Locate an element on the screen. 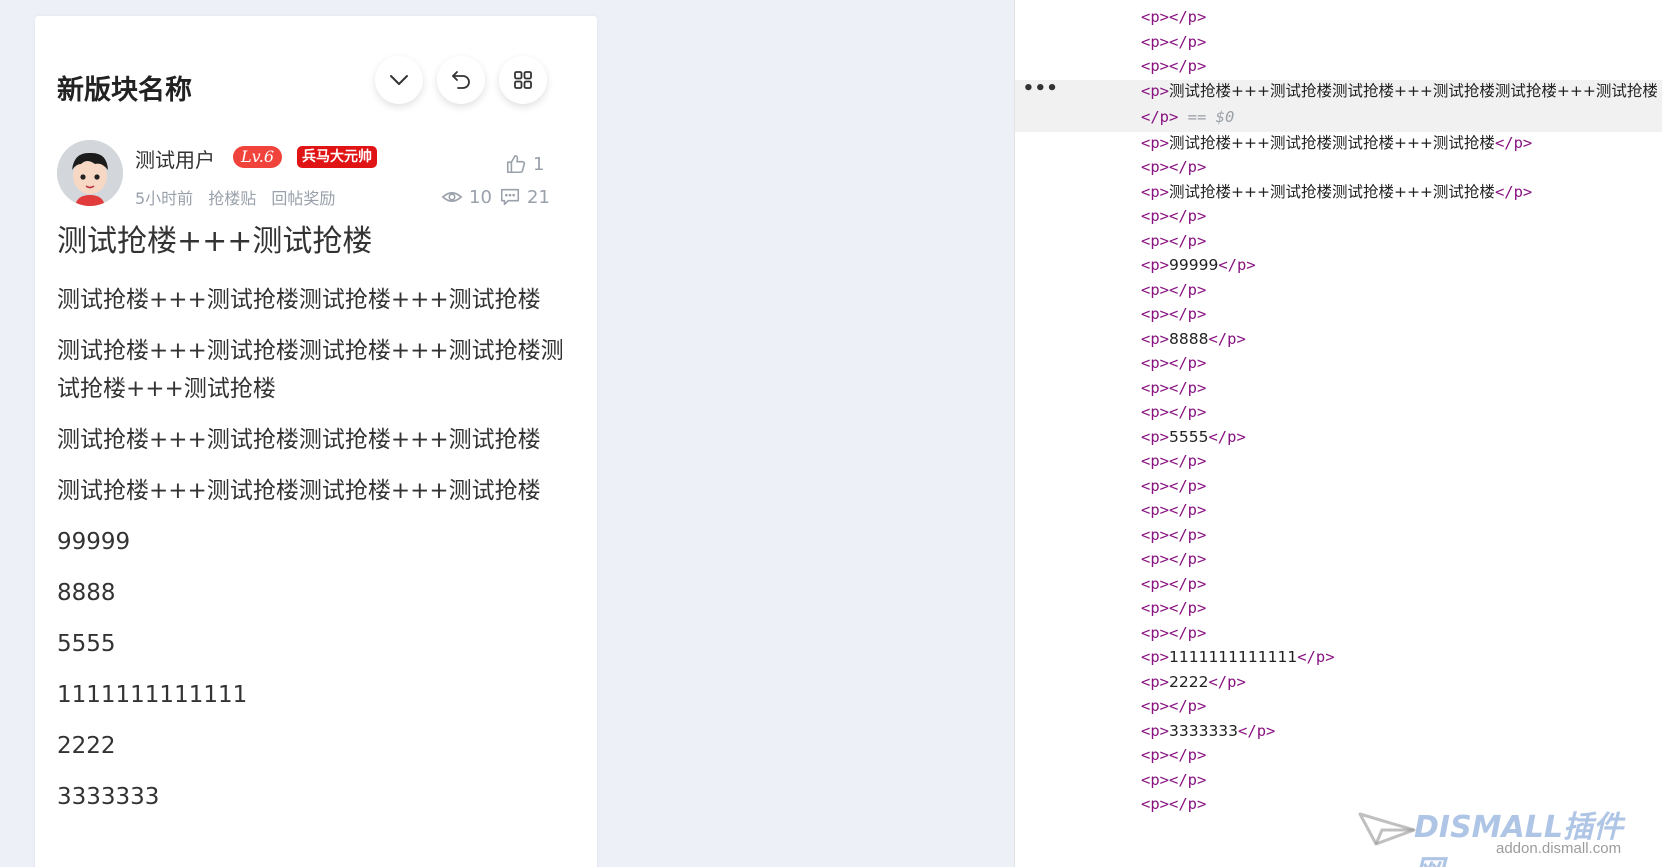 This screenshot has height=867, width=1662. eye-icon is located at coordinates (452, 197).